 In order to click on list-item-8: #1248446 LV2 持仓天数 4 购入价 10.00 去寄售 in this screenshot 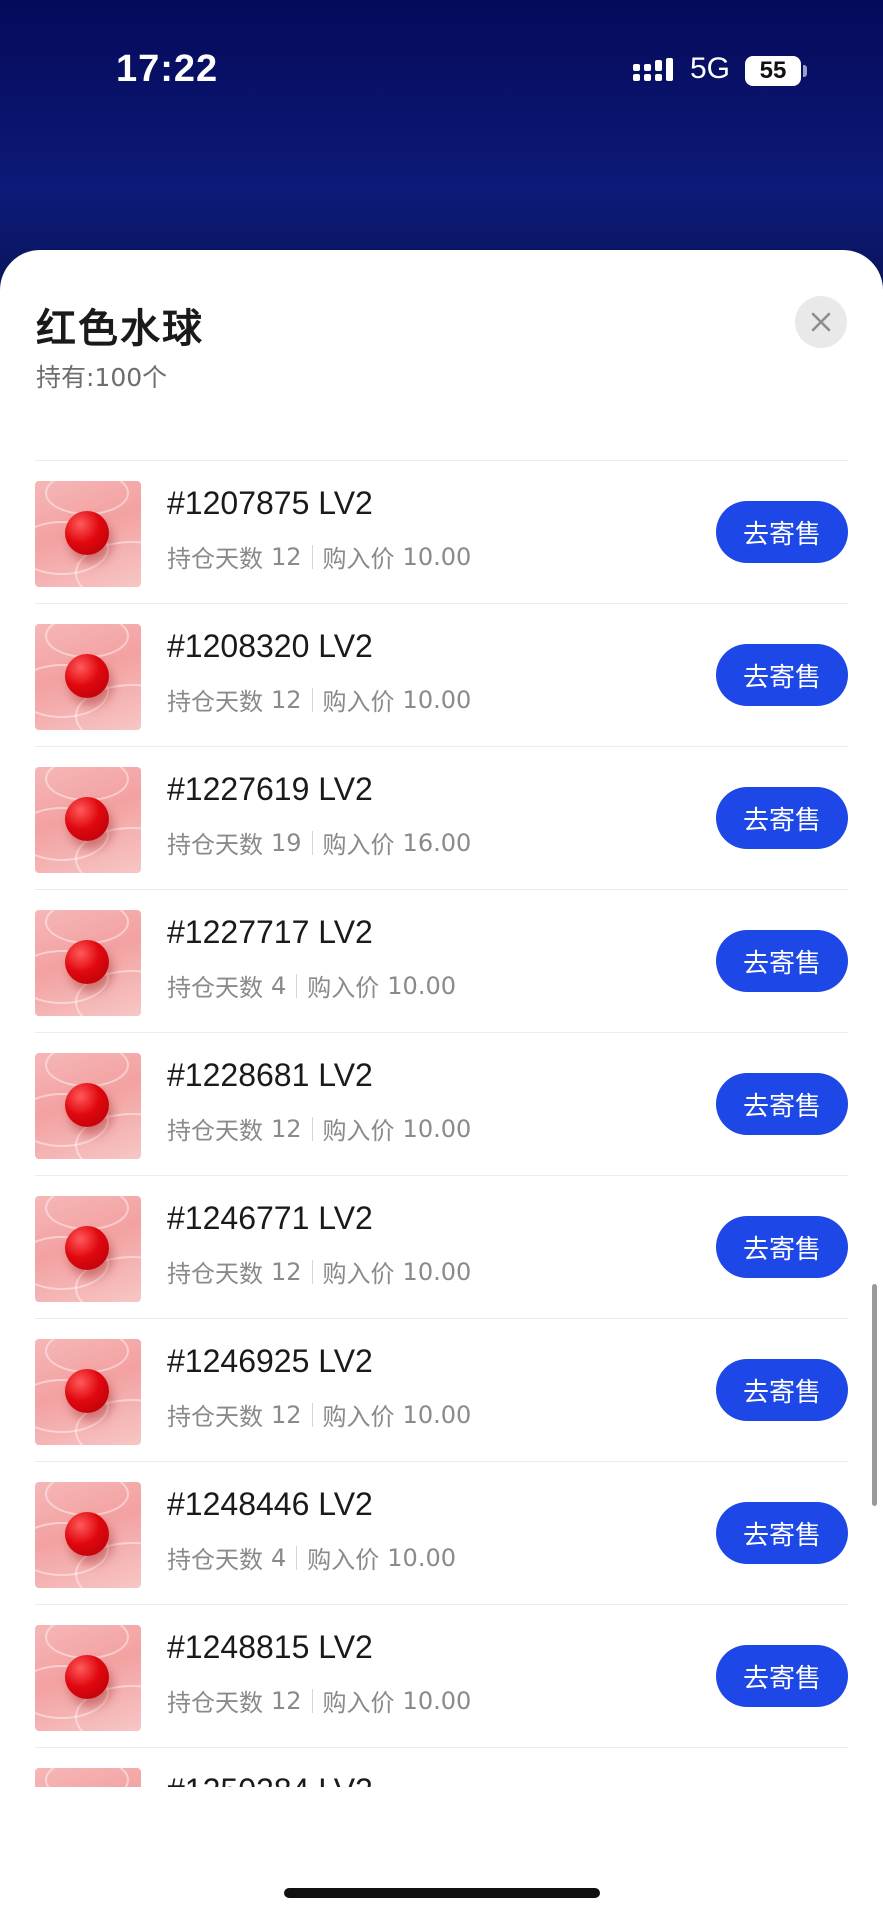, I will do `click(441, 1533)`.